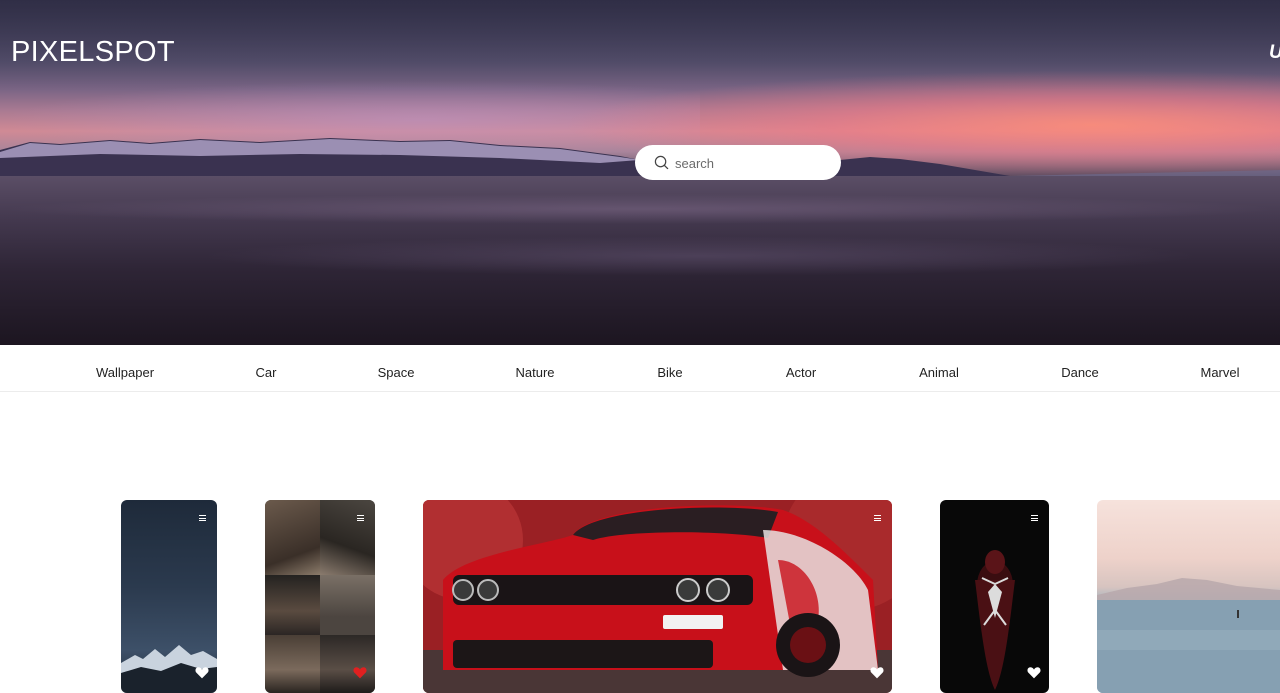 The width and height of the screenshot is (1280, 693). Describe the element at coordinates (661, 162) in the screenshot. I see `search-icon` at that location.